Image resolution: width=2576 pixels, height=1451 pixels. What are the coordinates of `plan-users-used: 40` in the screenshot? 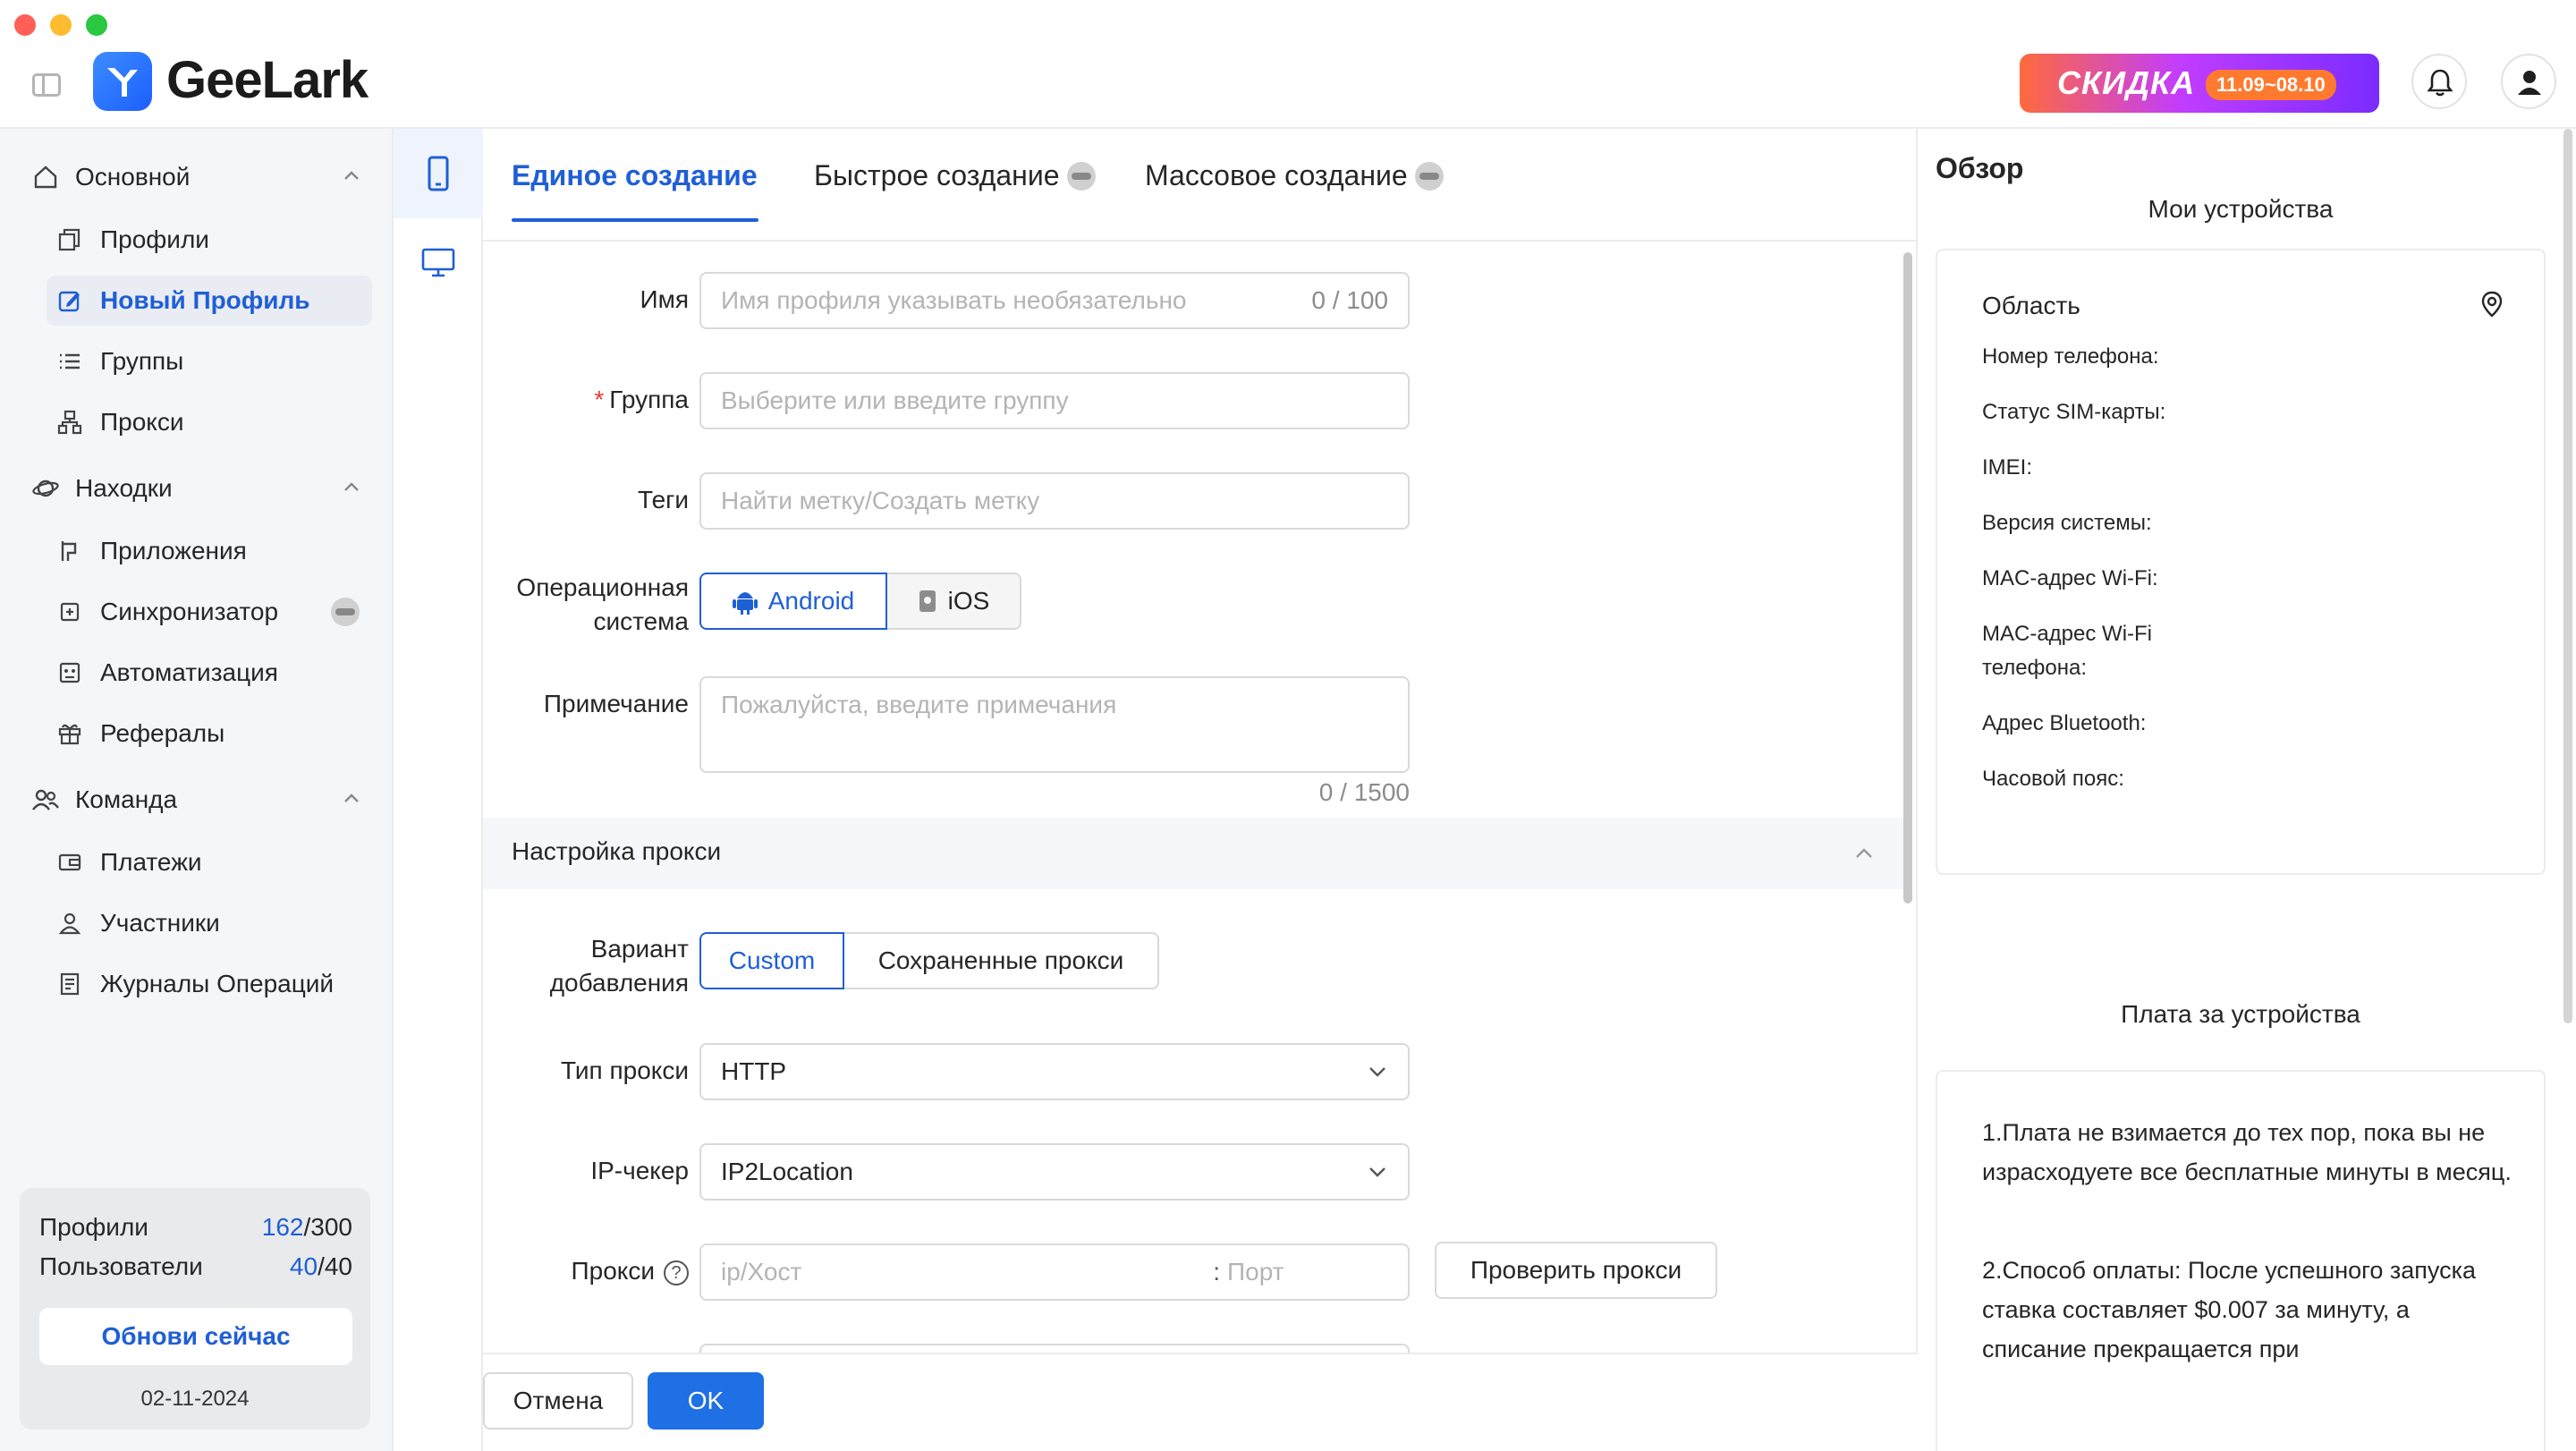 It's located at (303, 1266).